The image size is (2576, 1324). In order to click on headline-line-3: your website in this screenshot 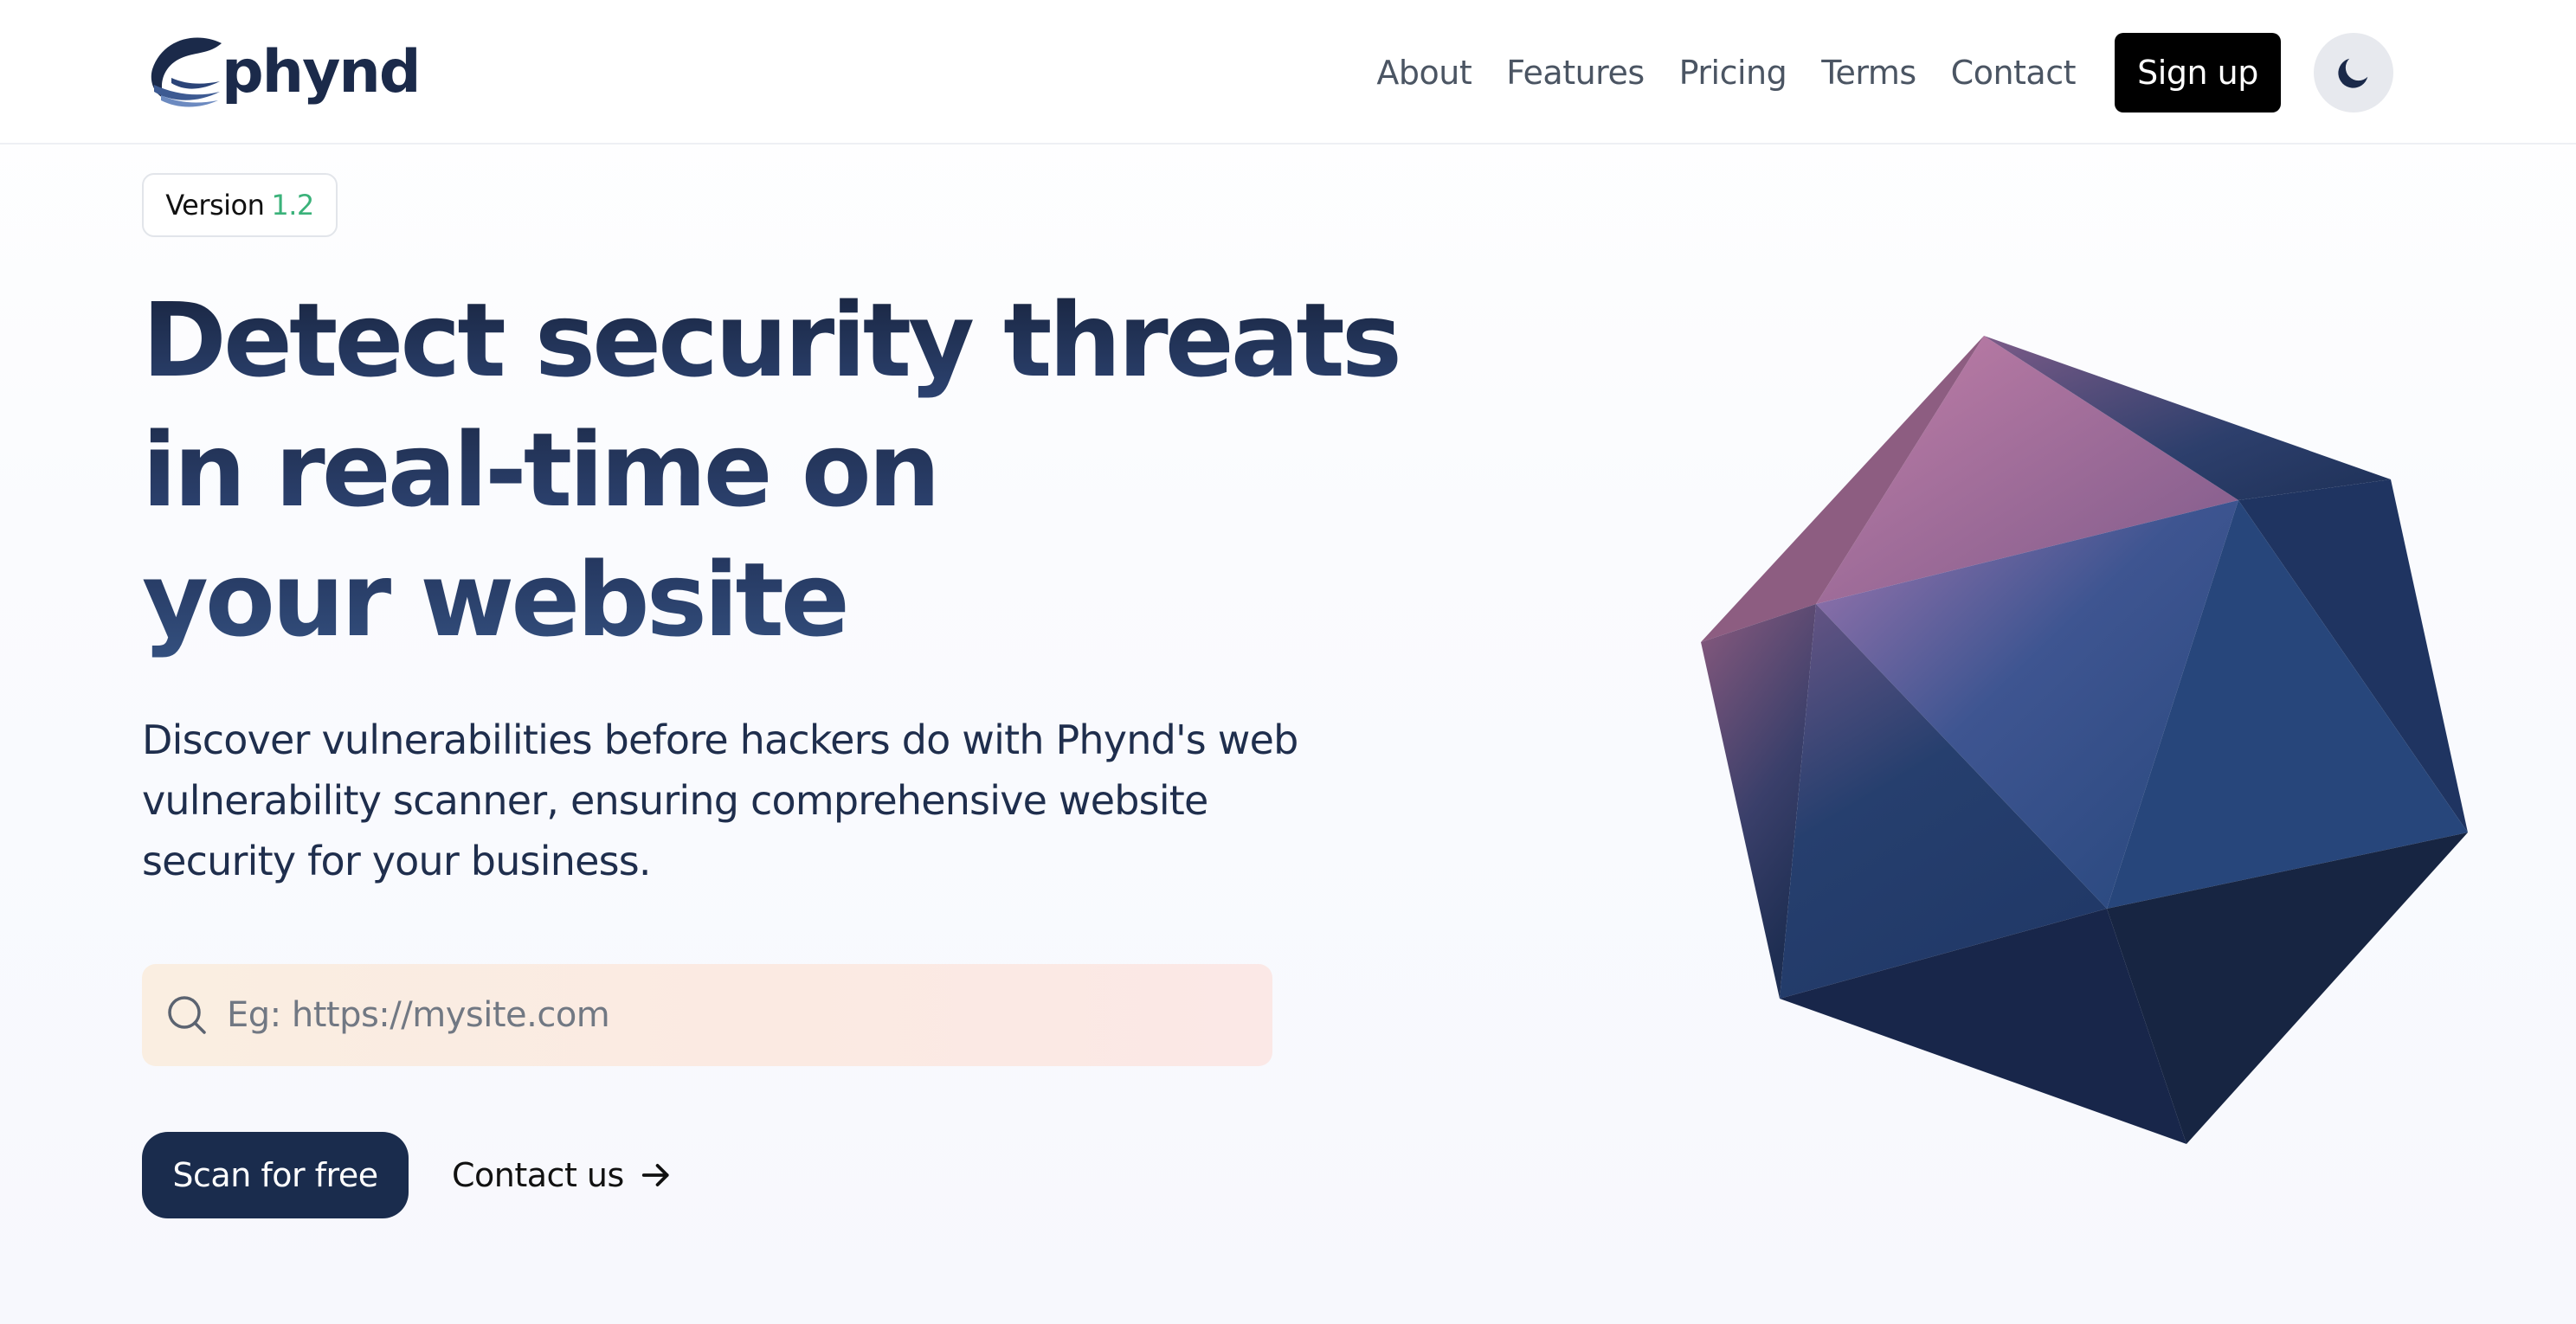, I will do `click(496, 599)`.